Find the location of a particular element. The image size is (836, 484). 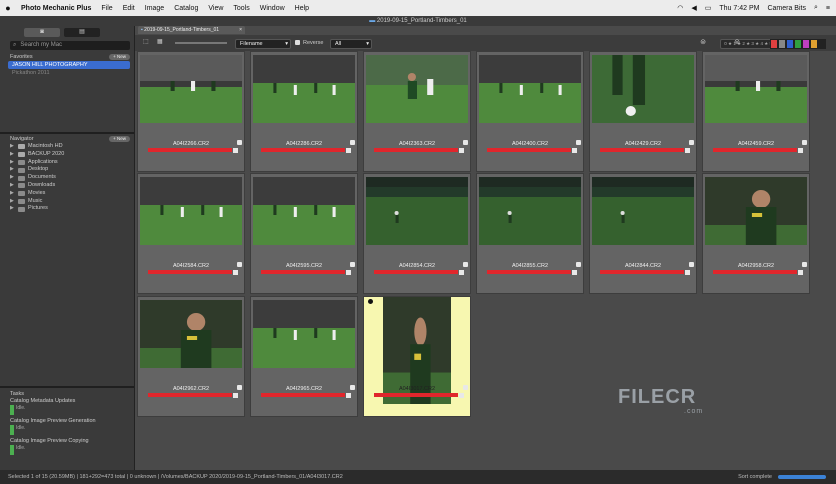

sort-select: Filename ▾ is located at coordinates (263, 44).